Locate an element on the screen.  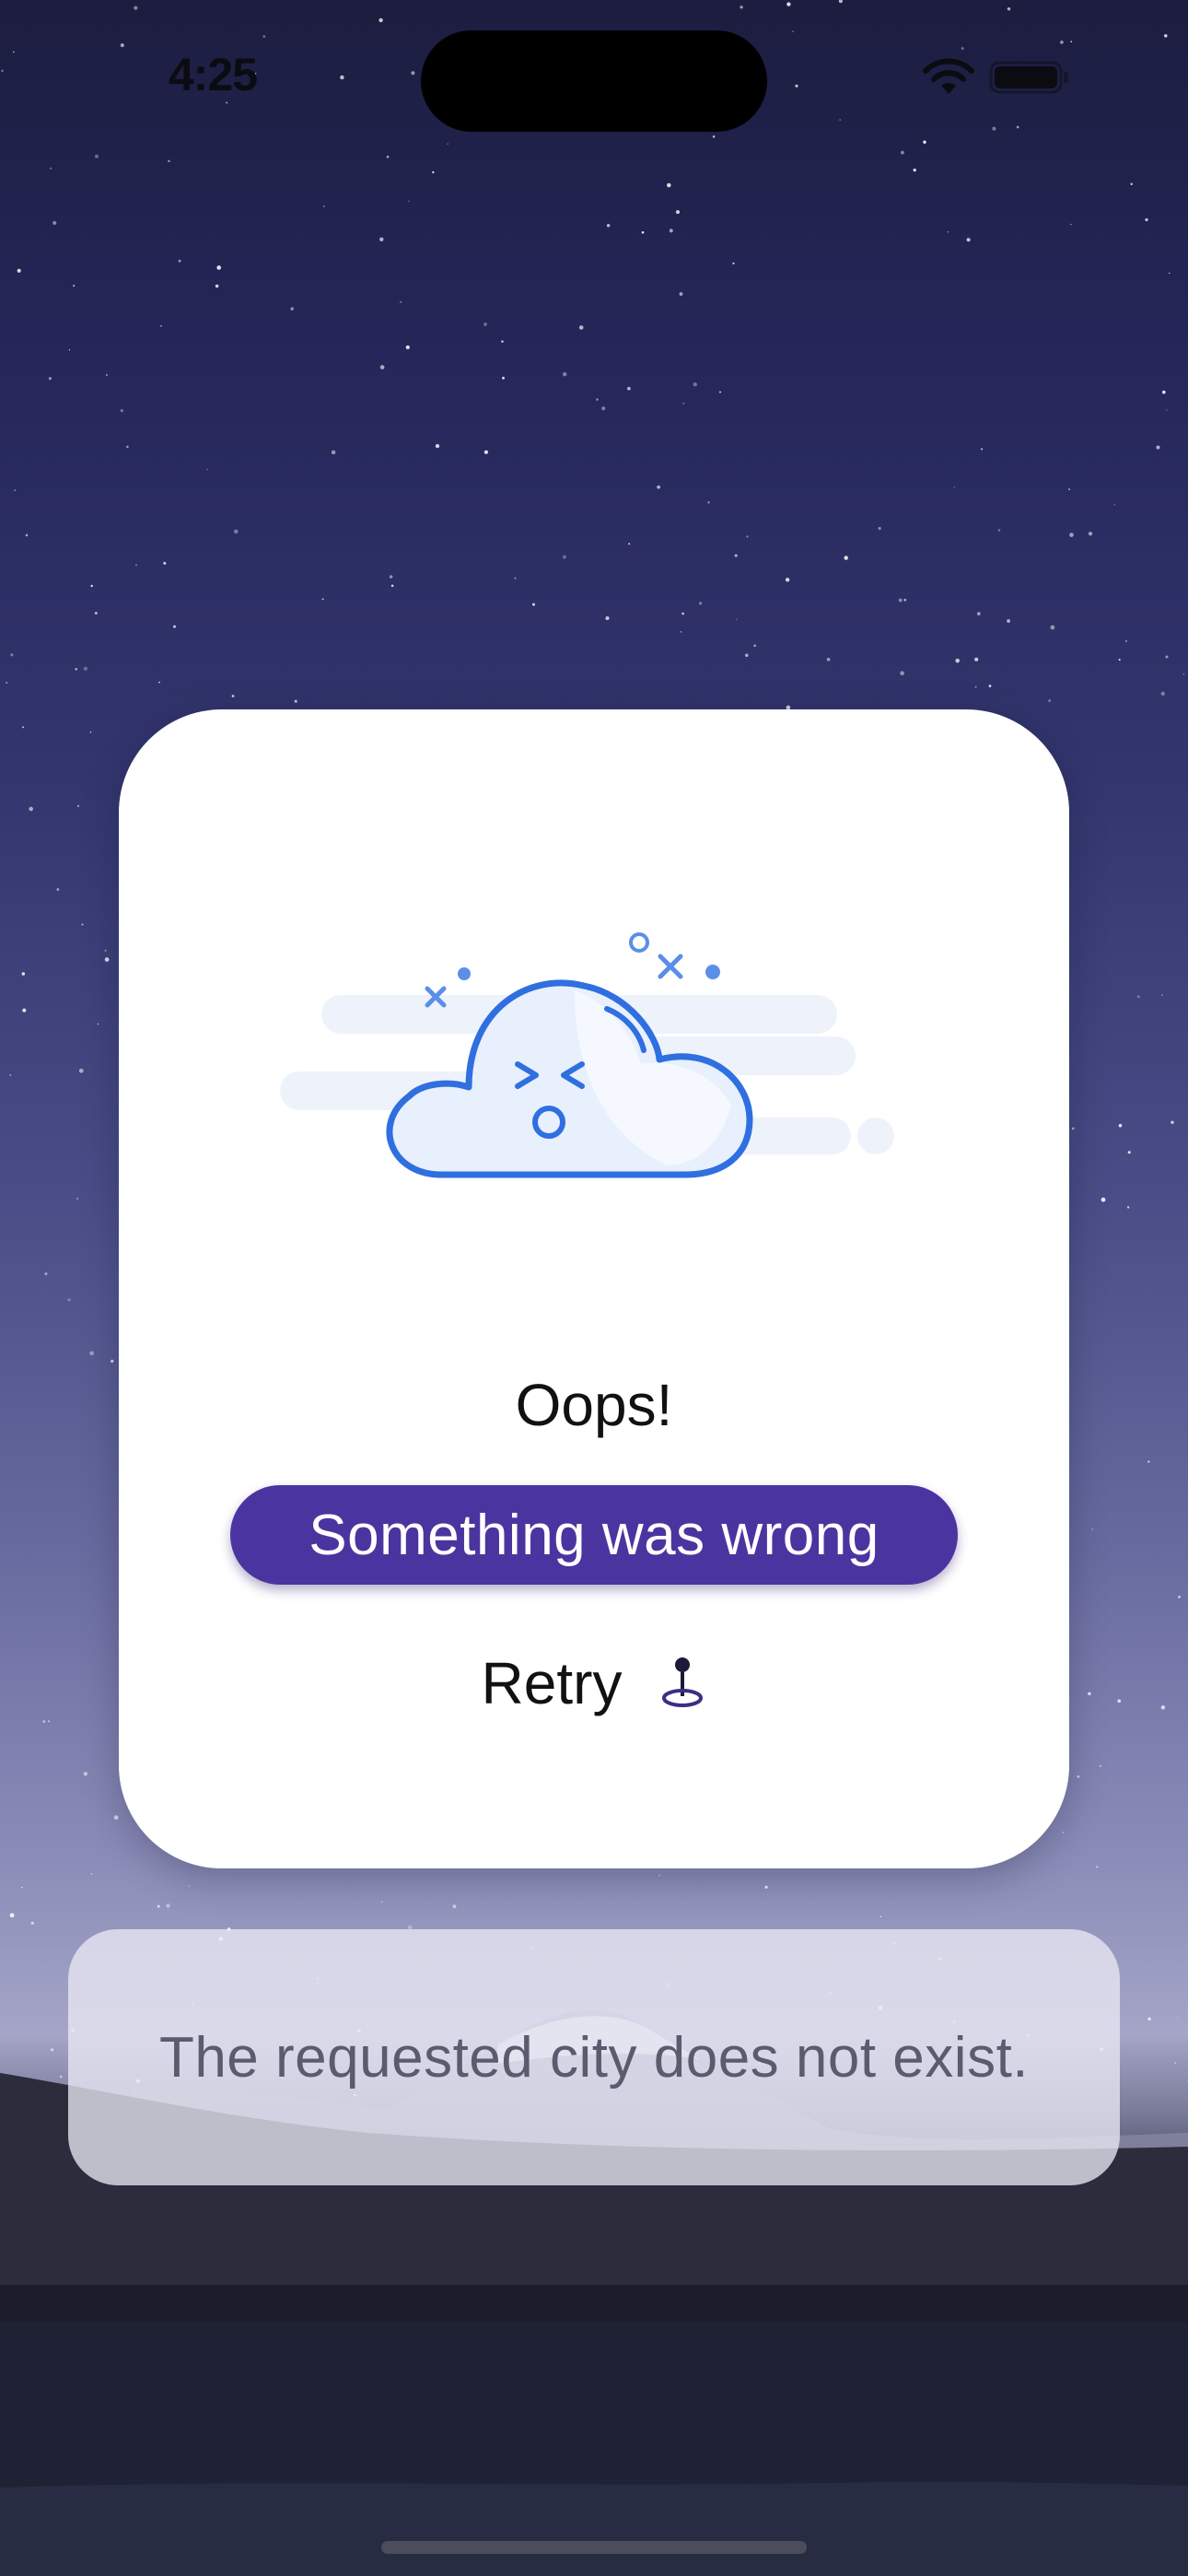
error-message: The requested city does not exist. is located at coordinates (594, 2057).